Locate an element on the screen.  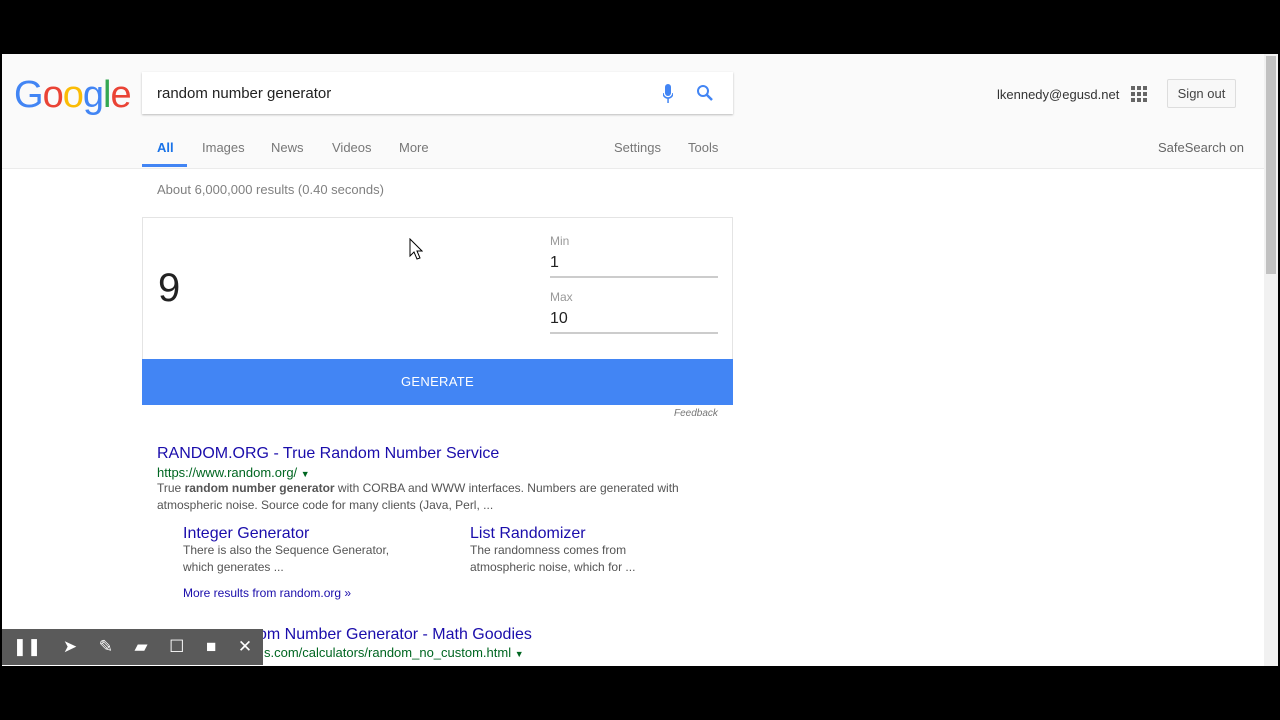
pencil-icon: ✎ is located at coordinates (106, 647).